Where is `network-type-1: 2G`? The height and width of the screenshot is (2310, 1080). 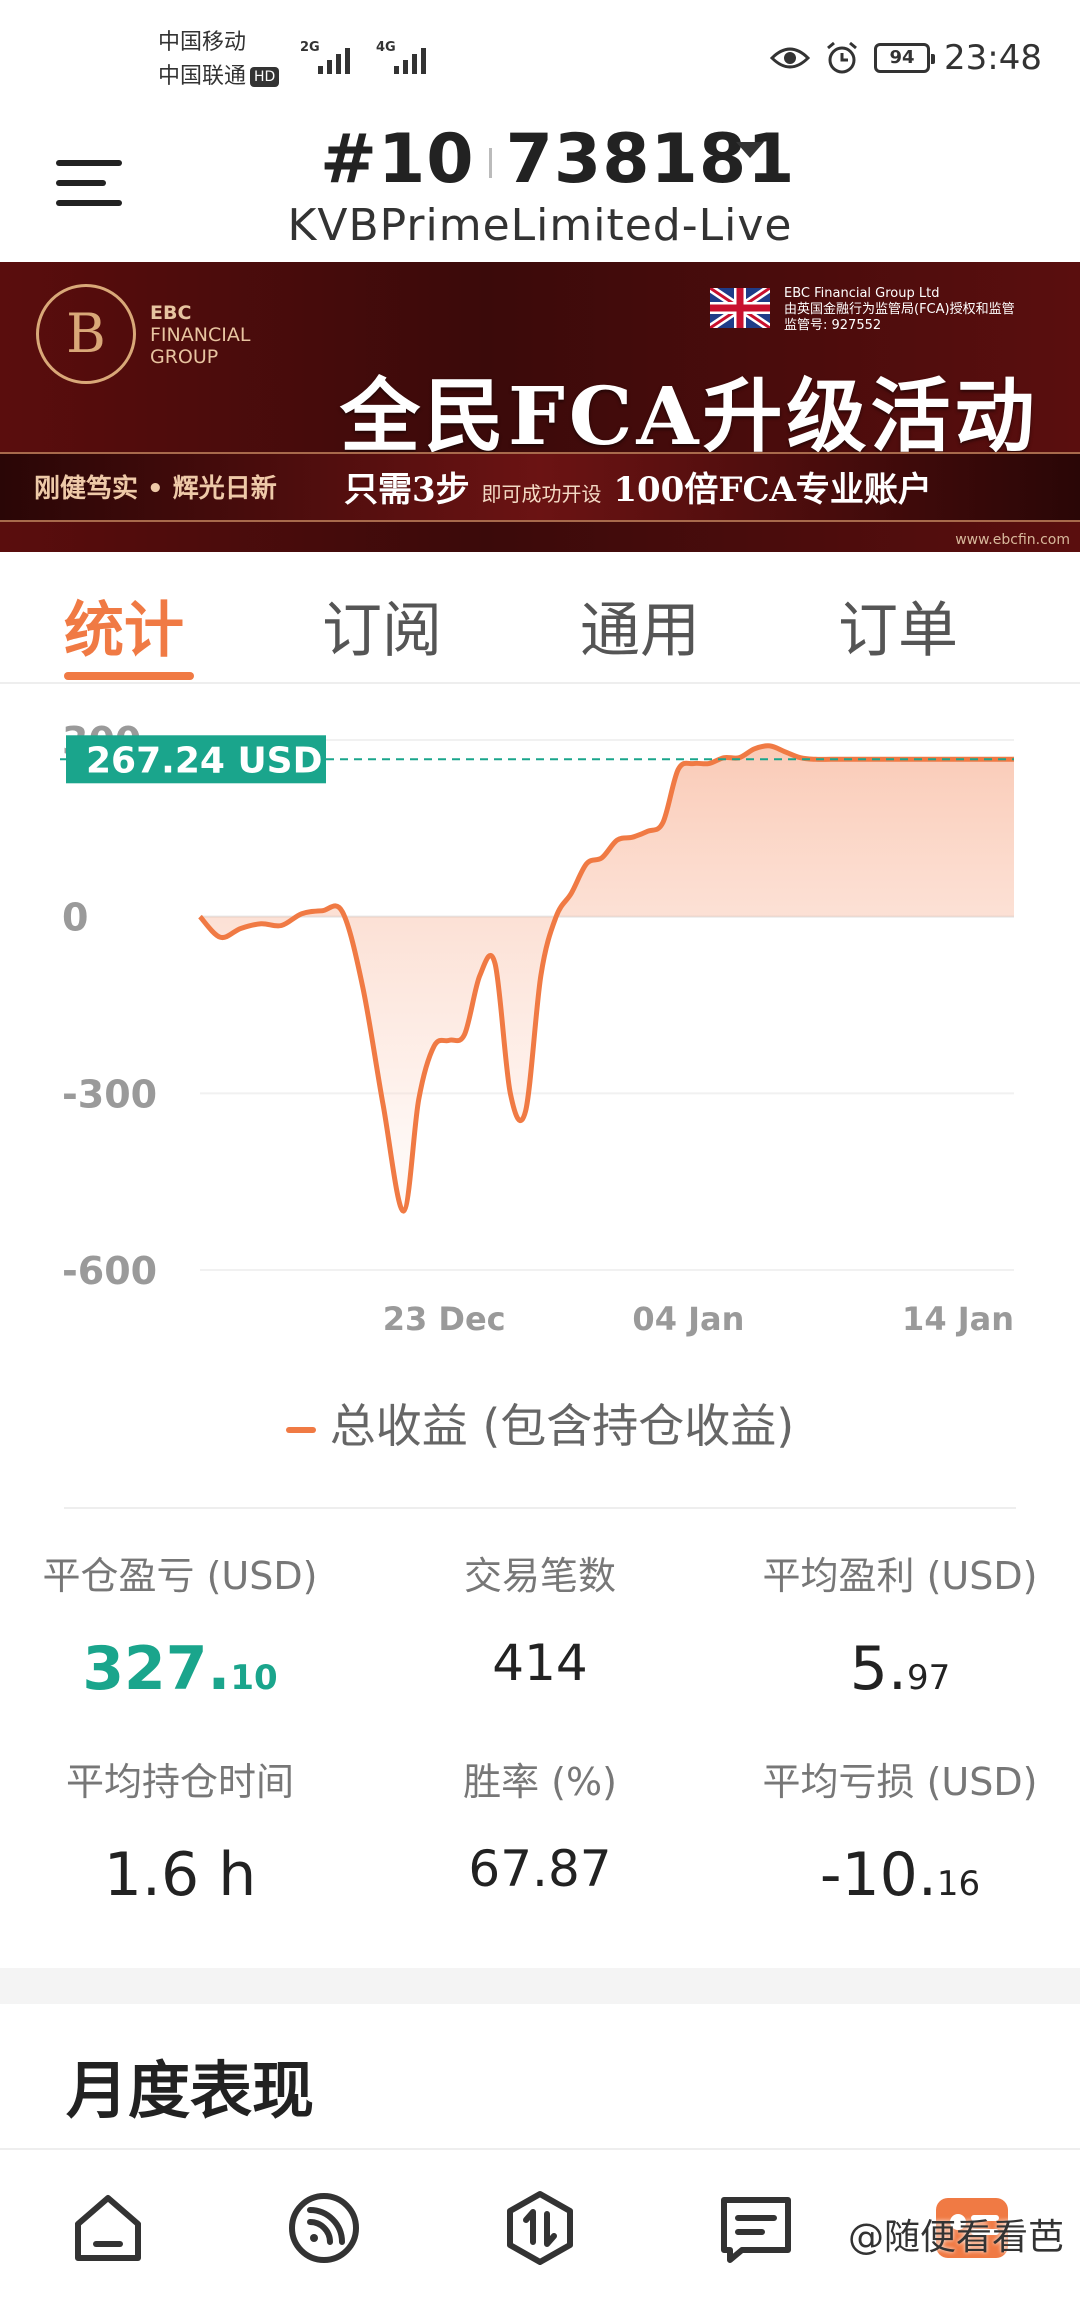 network-type-1: 2G is located at coordinates (310, 47).